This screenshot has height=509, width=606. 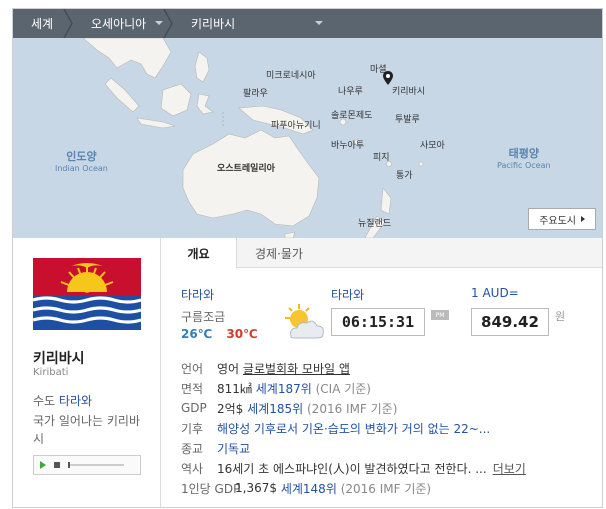 I want to click on ocean-label-pacific: 태평양 Pacific Ocean, so click(x=524, y=157).